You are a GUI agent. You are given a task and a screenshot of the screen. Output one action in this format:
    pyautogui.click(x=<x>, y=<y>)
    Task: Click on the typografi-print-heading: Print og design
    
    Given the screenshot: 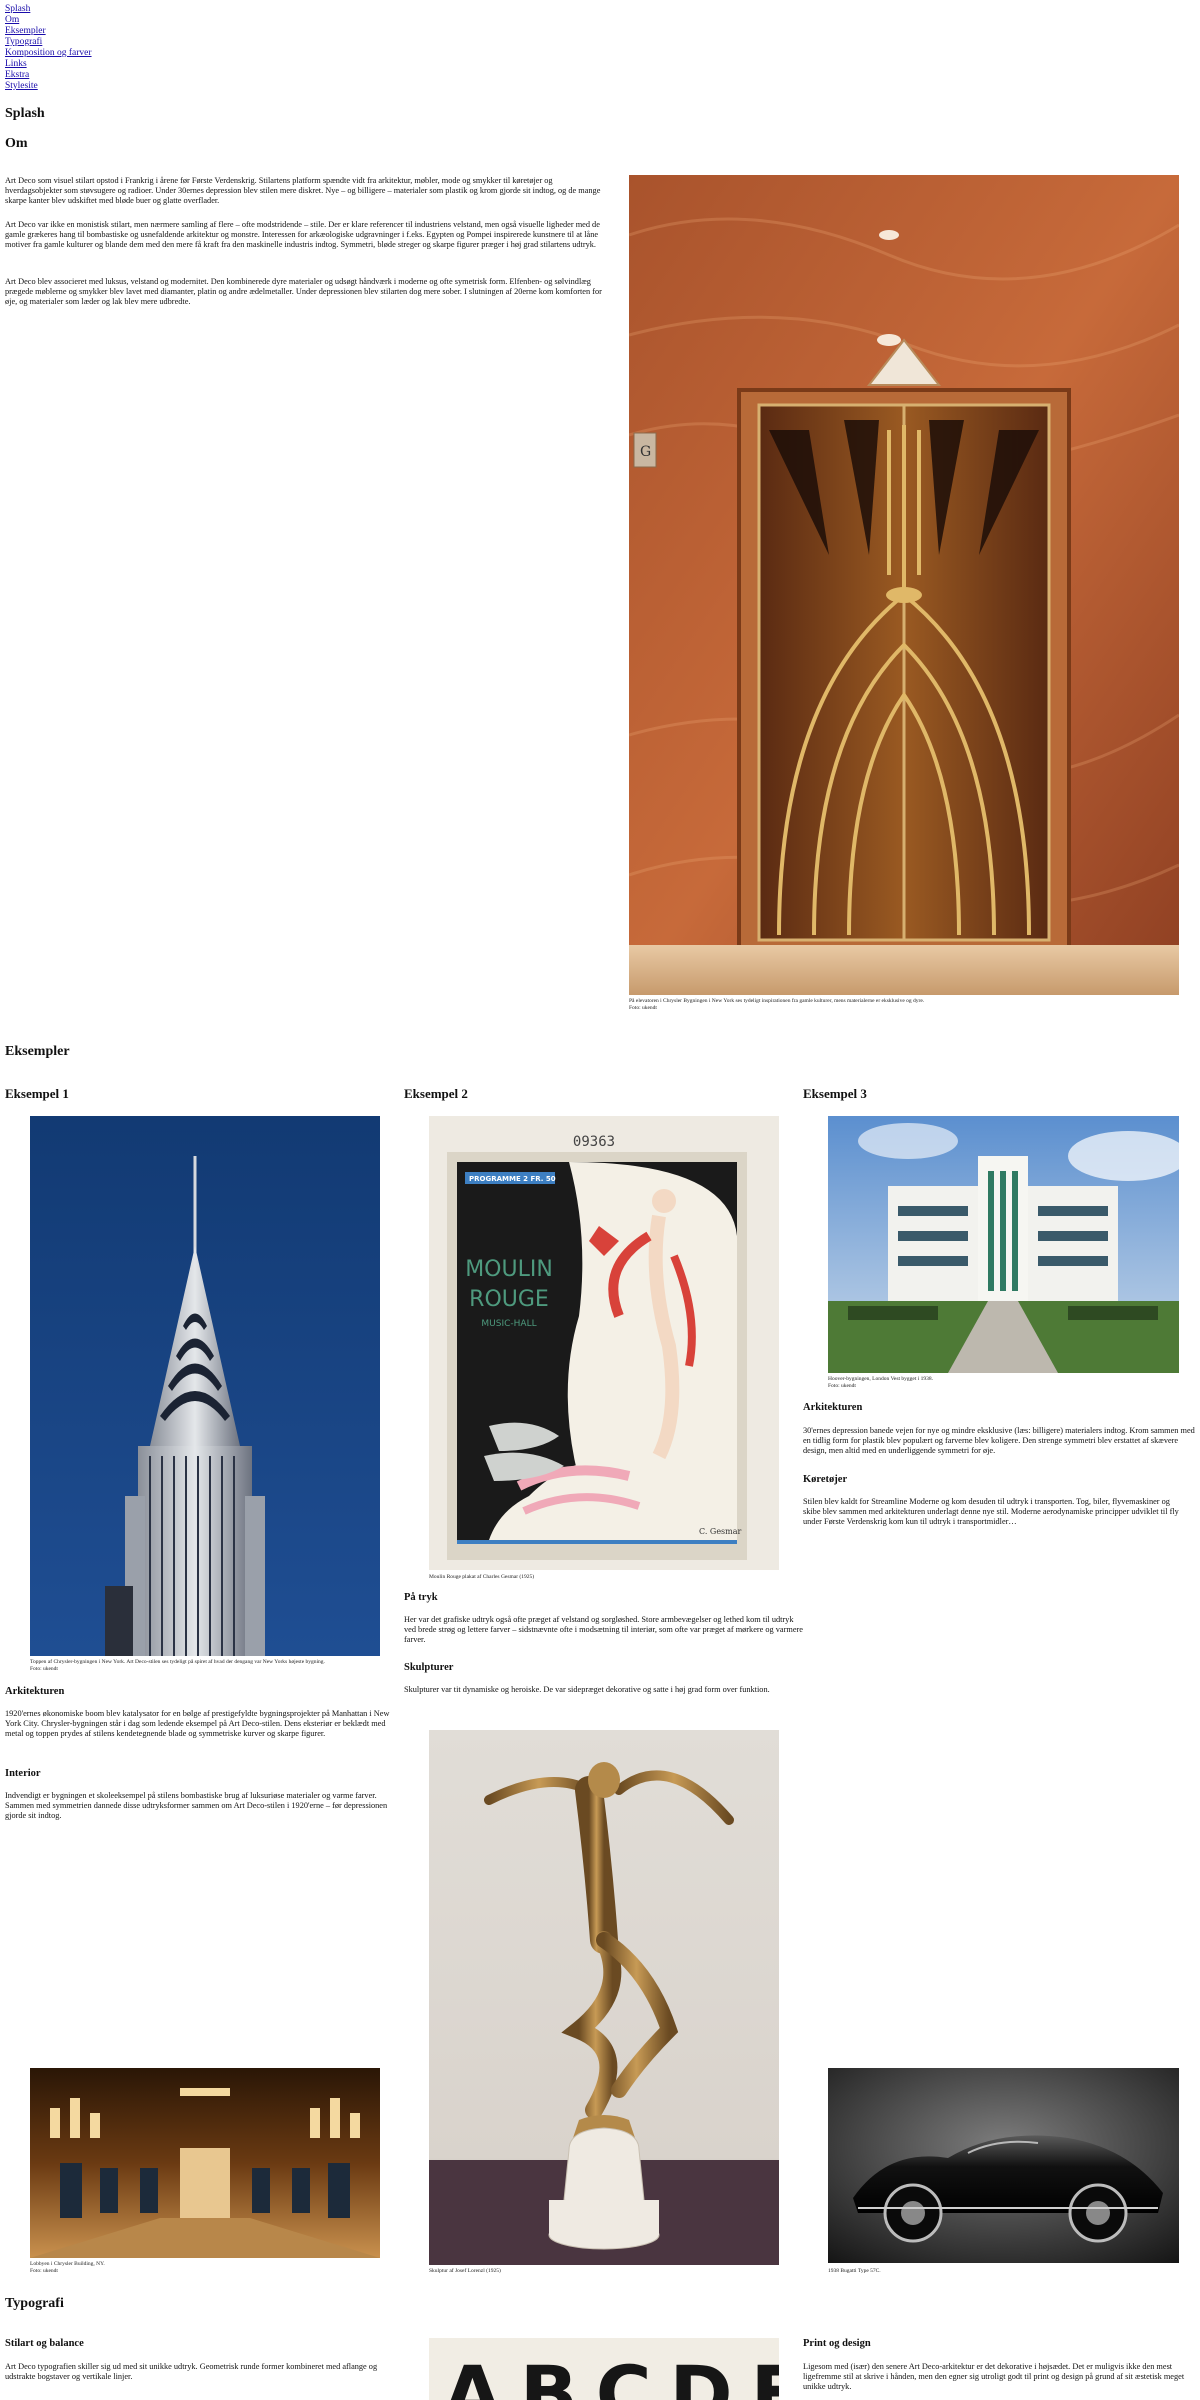 What is the action you would take?
    pyautogui.click(x=837, y=2343)
    